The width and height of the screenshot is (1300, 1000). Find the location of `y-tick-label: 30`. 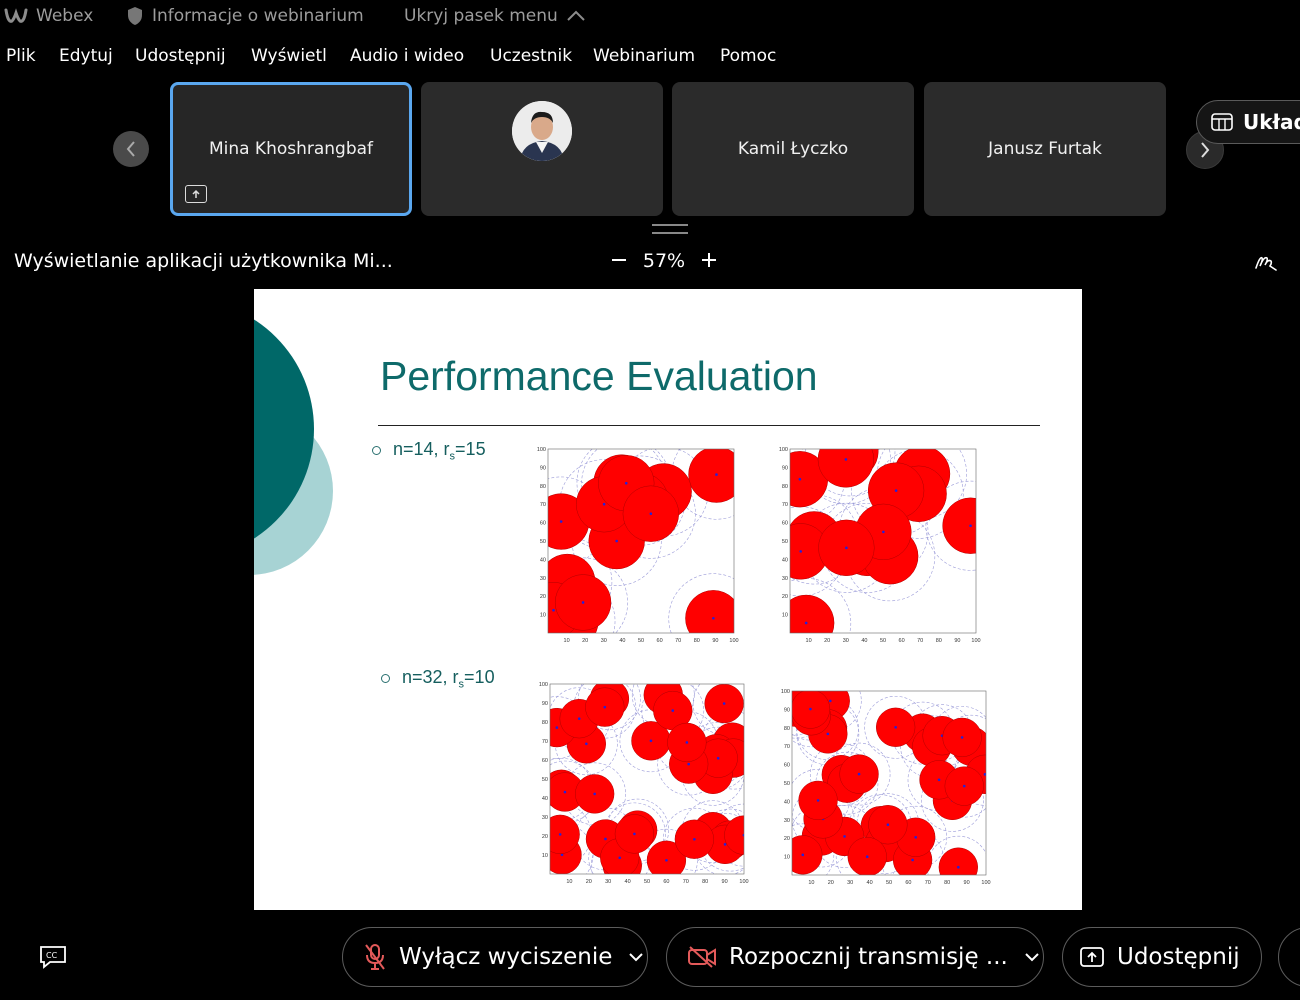

y-tick-label: 30 is located at coordinates (785, 579).